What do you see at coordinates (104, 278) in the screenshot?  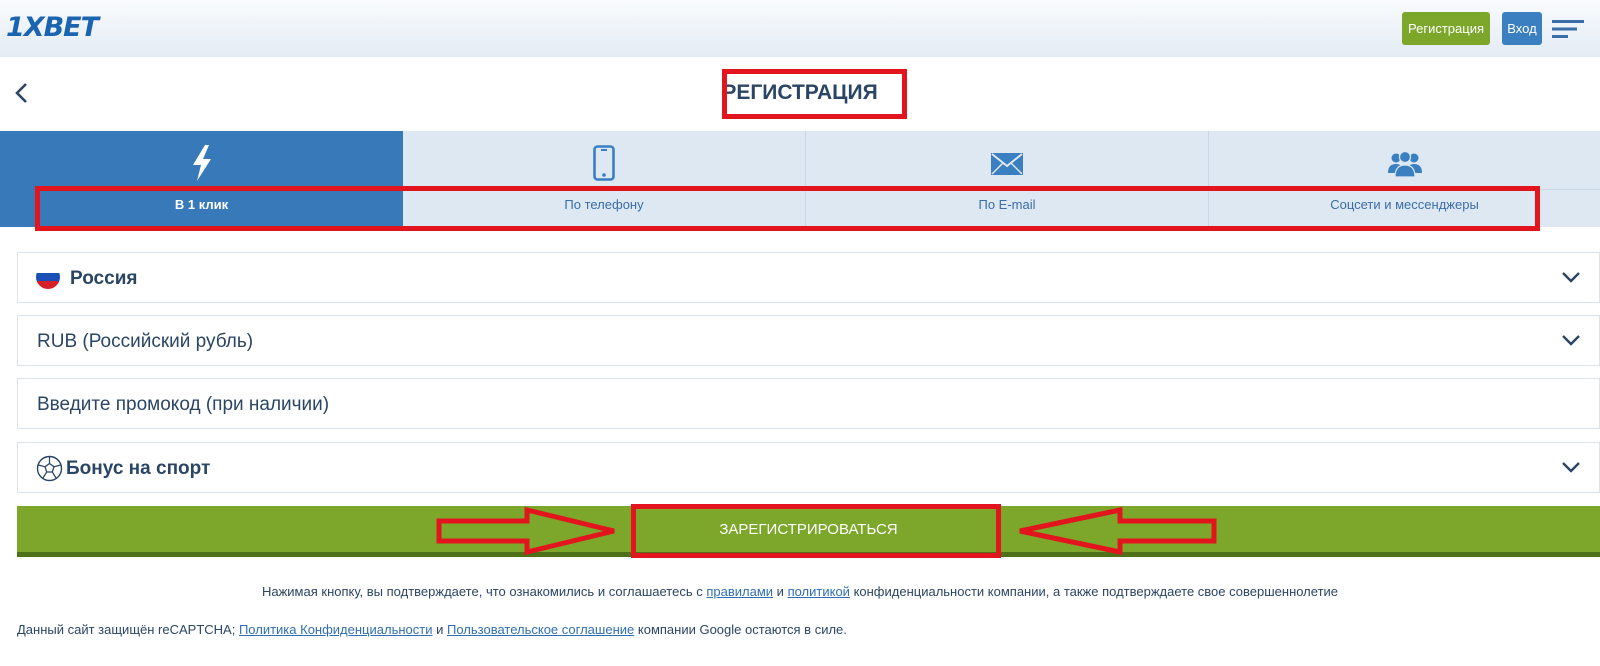 I see `country-value: Россия` at bounding box center [104, 278].